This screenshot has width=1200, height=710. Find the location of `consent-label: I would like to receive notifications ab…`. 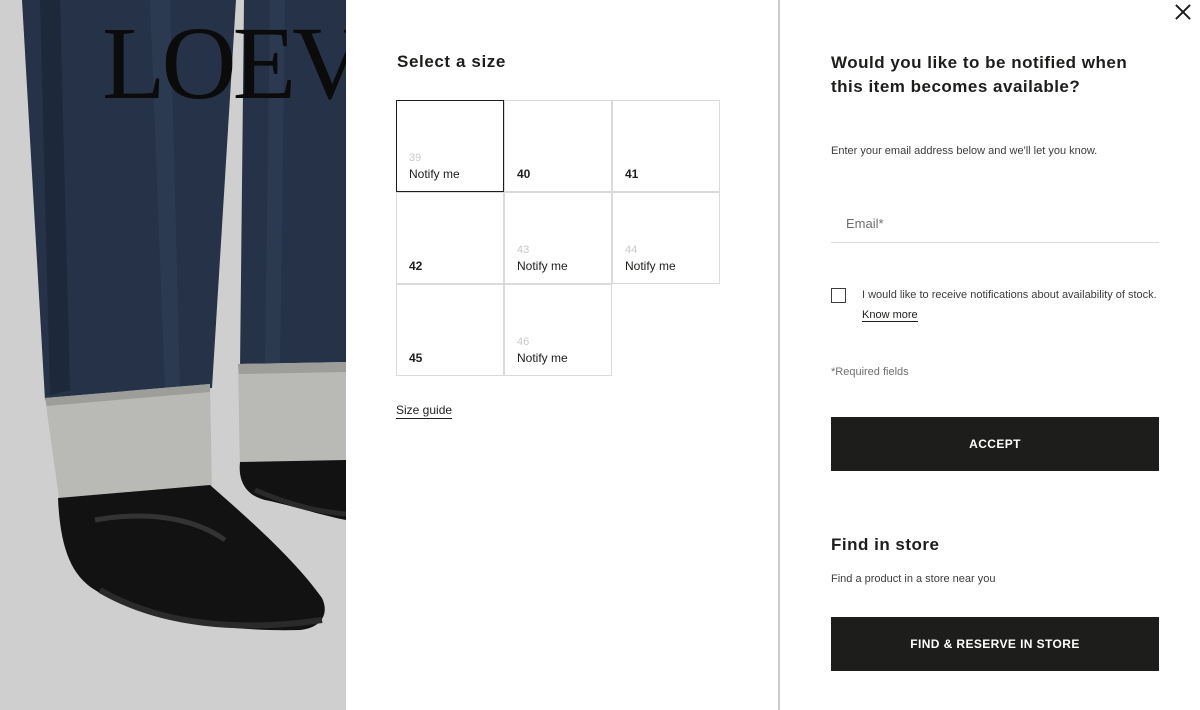

consent-label: I would like to receive notifications ab… is located at coordinates (1012, 305).